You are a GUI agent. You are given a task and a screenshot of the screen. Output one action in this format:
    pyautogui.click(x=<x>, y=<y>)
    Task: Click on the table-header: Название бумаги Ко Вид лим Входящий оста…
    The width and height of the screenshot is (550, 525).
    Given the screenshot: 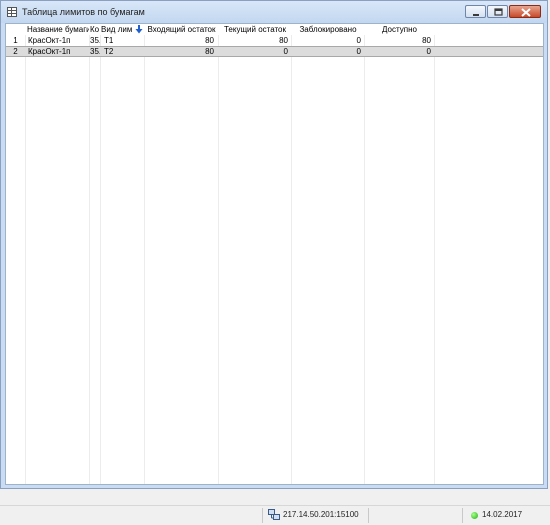 What is the action you would take?
    pyautogui.click(x=274, y=29)
    